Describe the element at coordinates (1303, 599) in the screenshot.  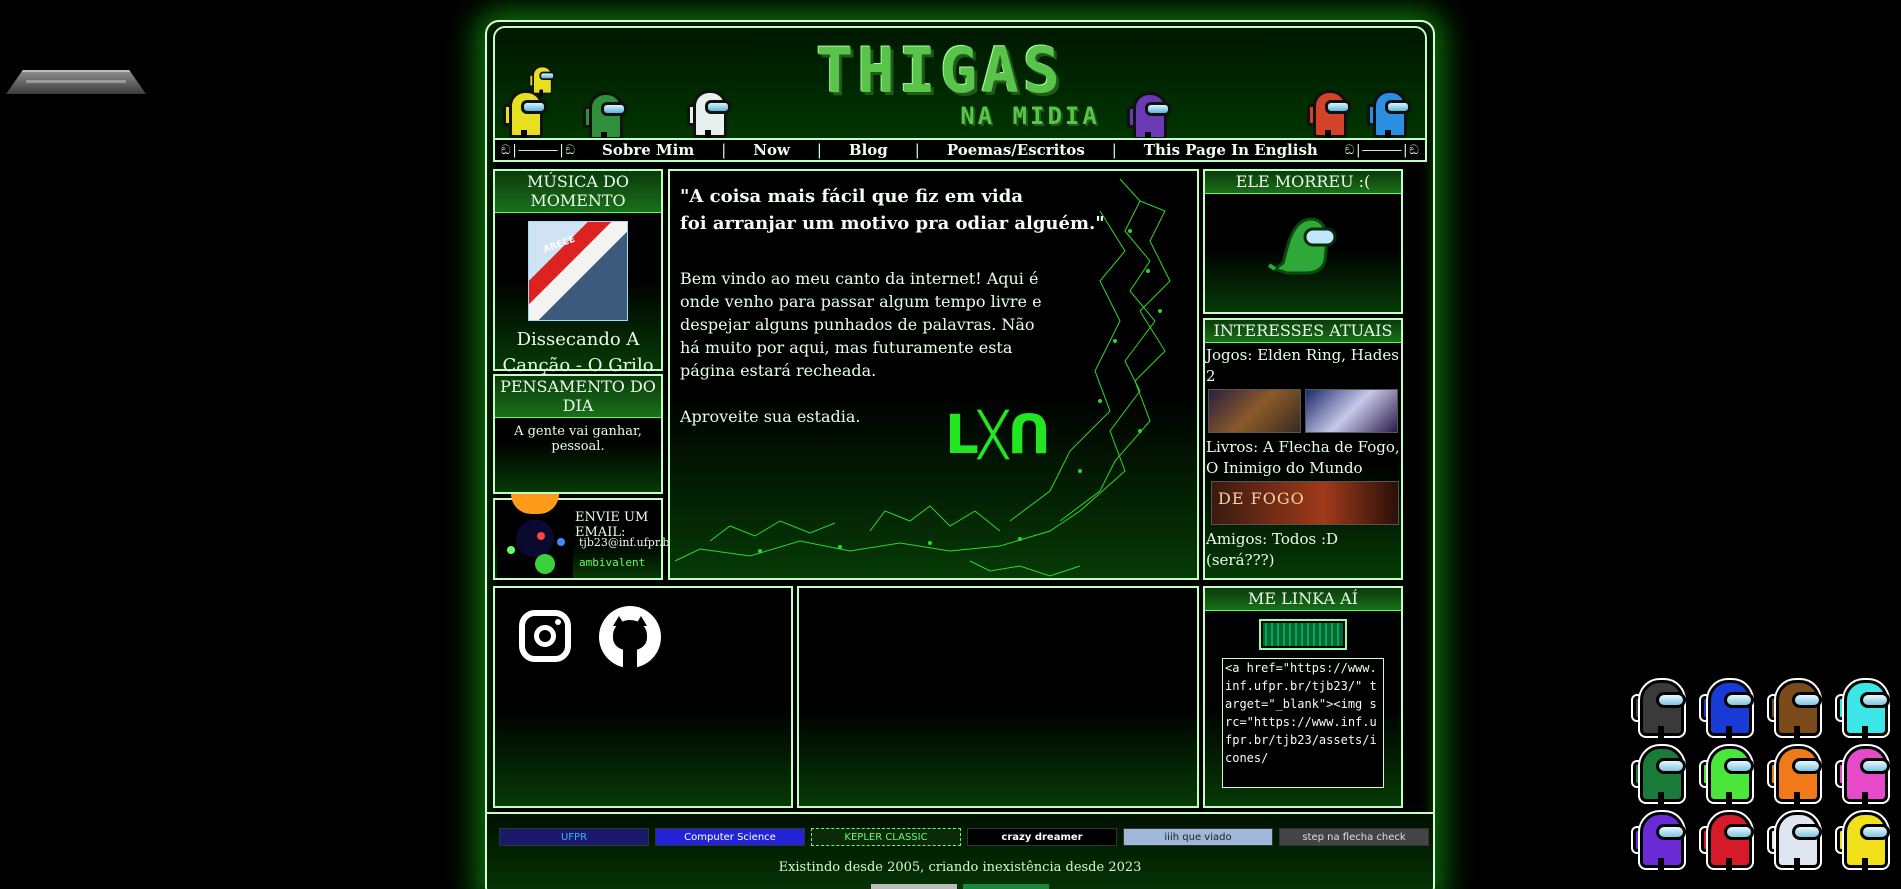
I see `linkme-title: ME LINKA AÍ` at that location.